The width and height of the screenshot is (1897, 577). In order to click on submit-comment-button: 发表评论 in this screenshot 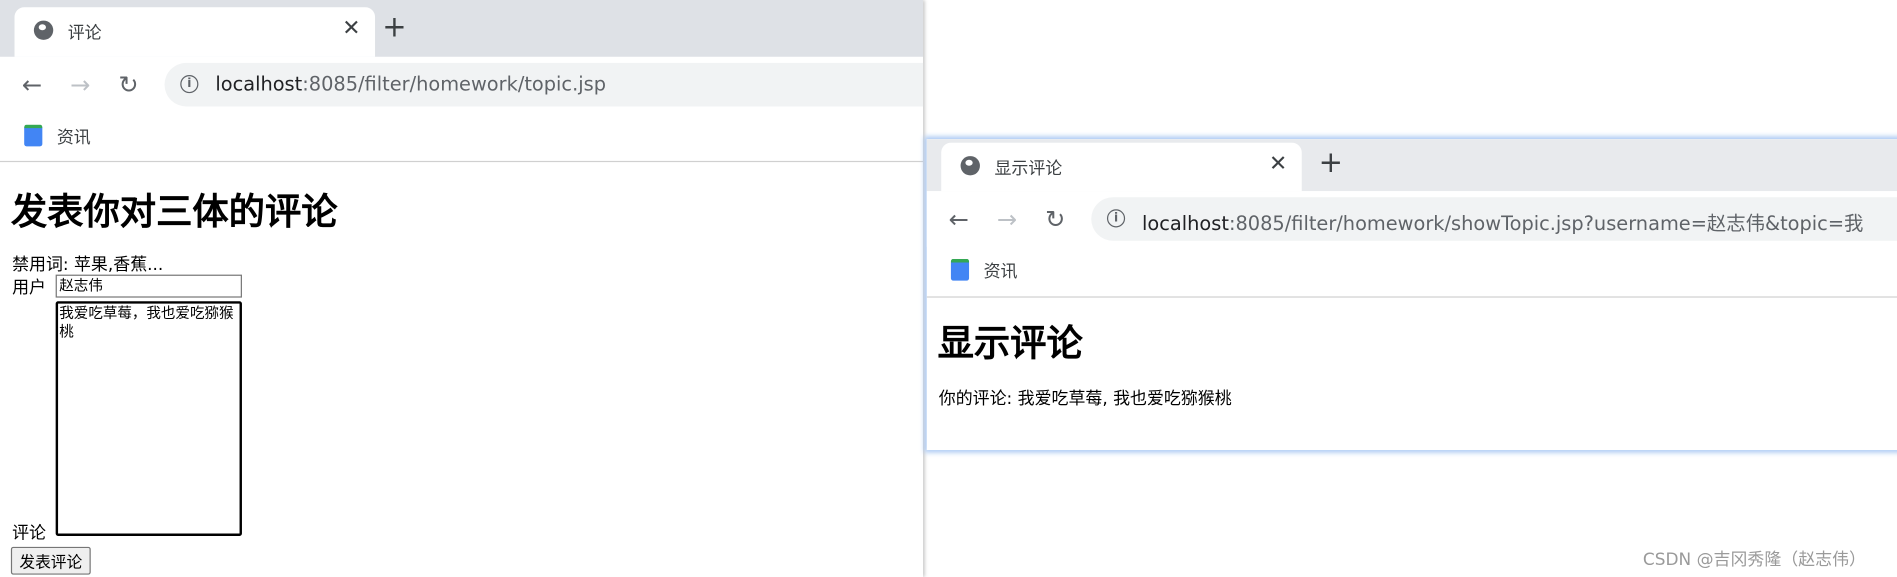, I will do `click(50, 560)`.